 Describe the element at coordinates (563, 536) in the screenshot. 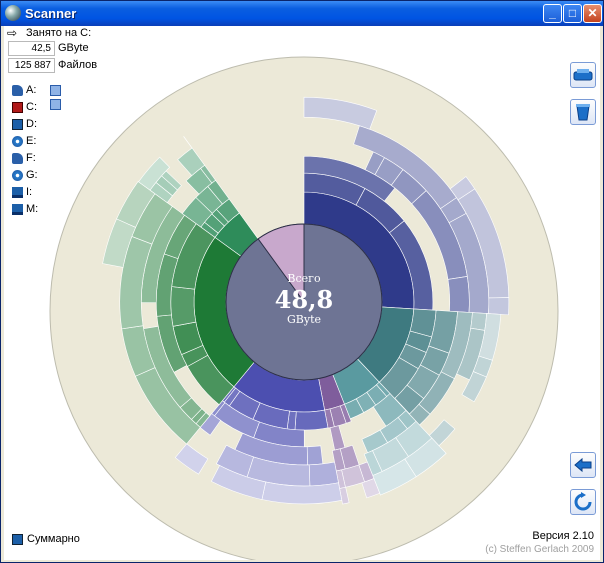

I see `version-label: Версия 2.10` at that location.